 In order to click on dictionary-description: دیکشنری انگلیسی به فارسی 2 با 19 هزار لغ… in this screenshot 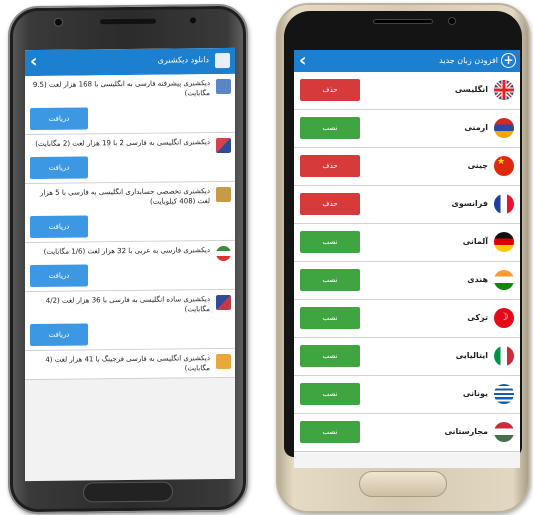, I will do `click(122, 143)`.